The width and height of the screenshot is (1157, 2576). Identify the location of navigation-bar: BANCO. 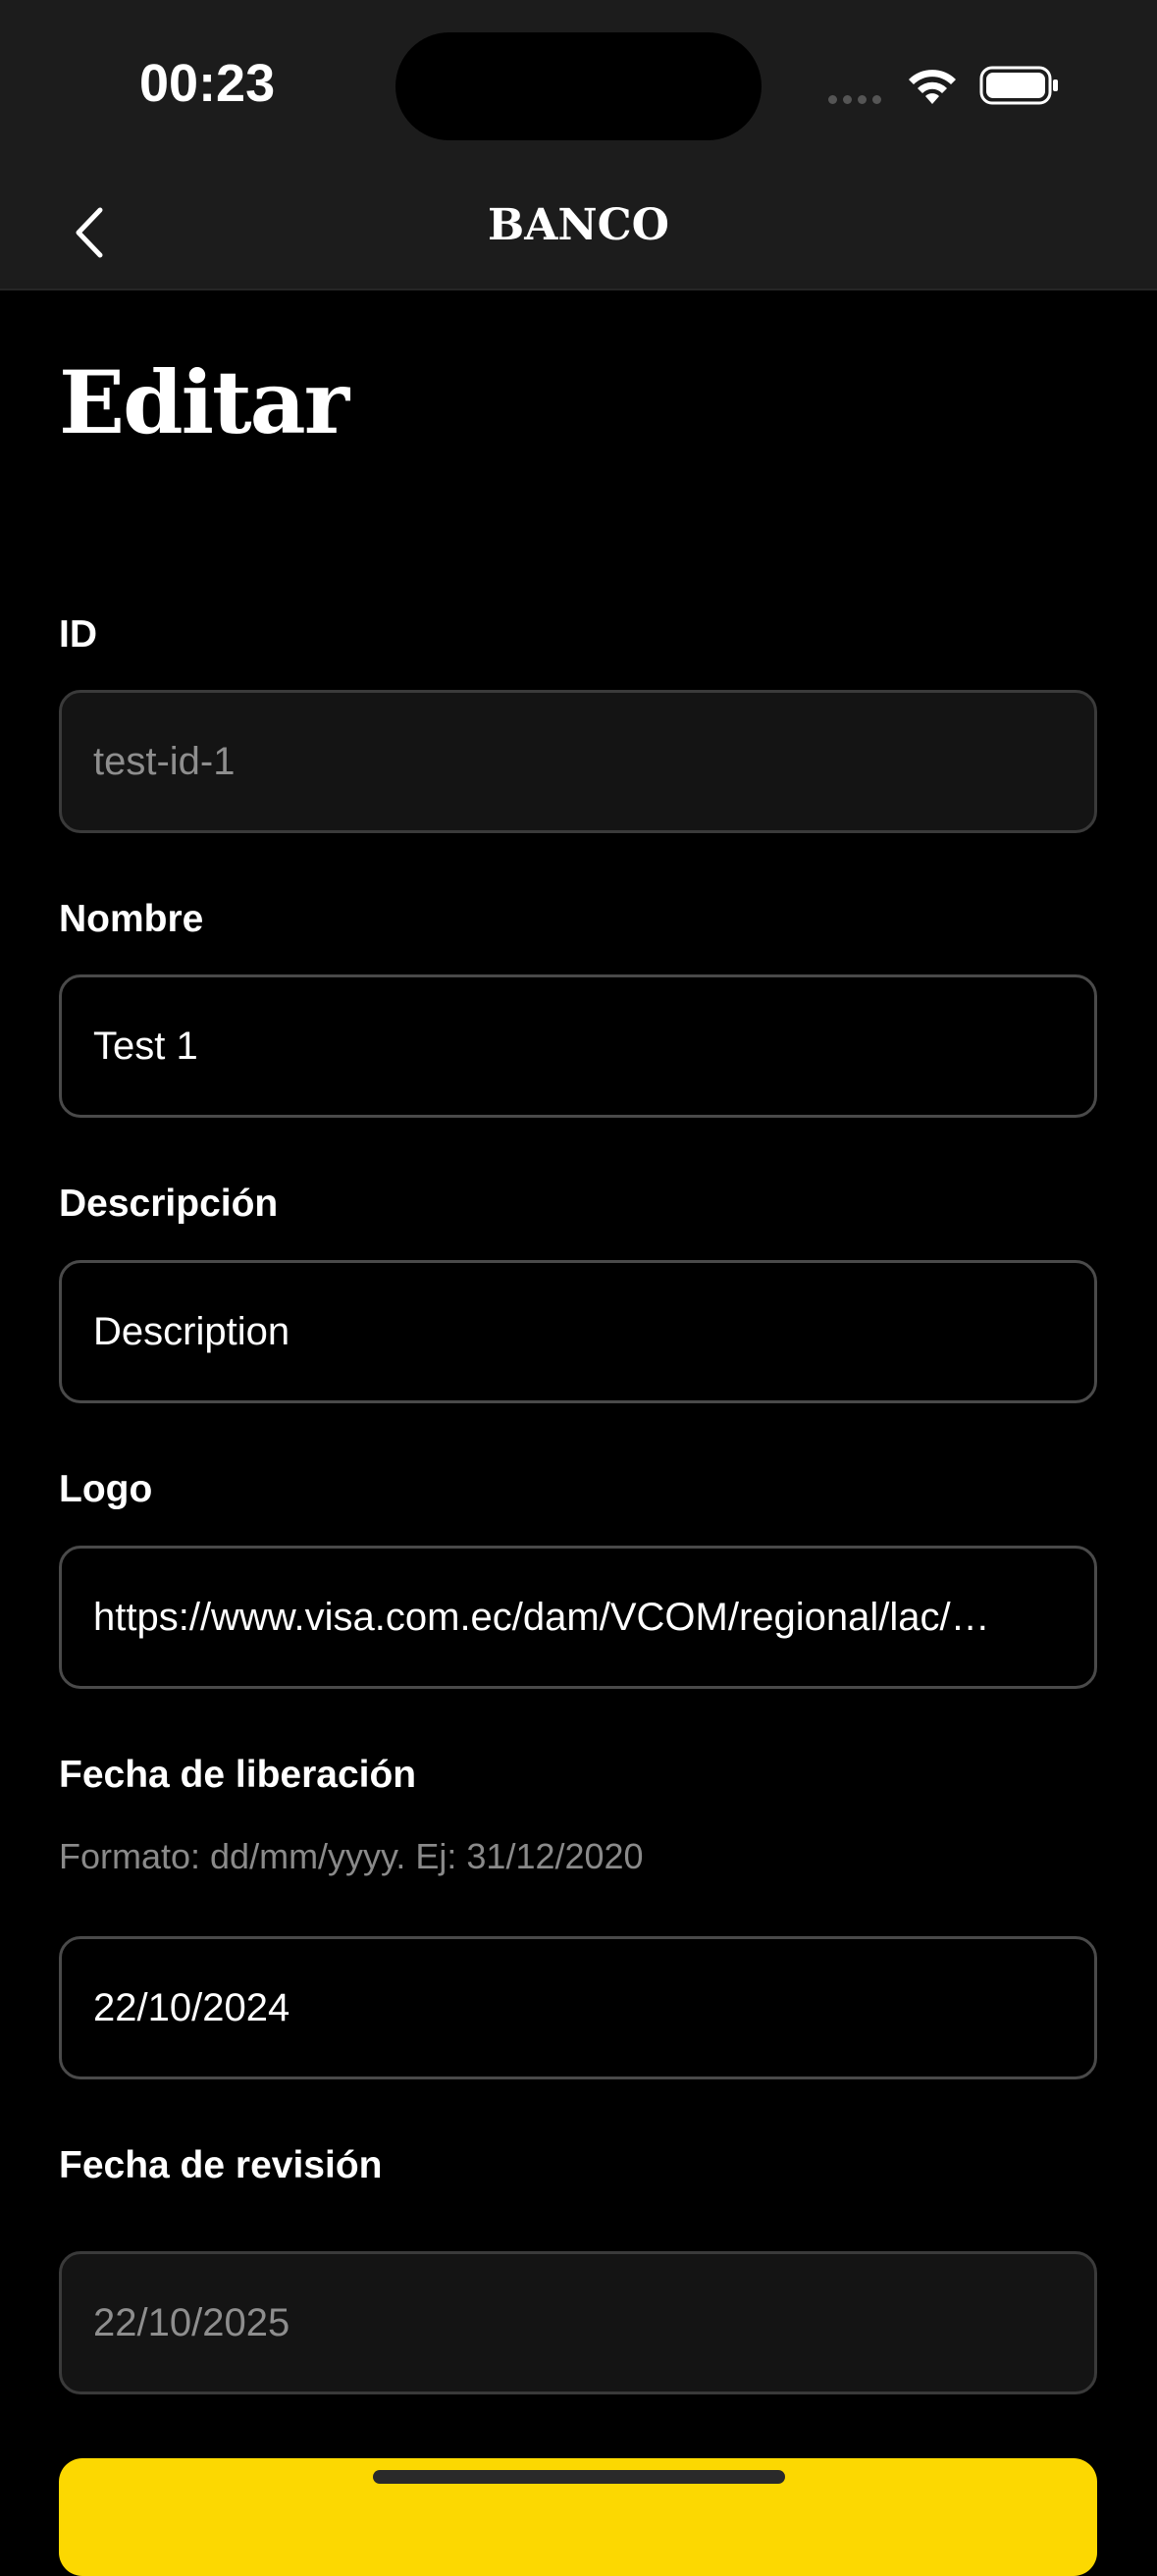
(578, 233).